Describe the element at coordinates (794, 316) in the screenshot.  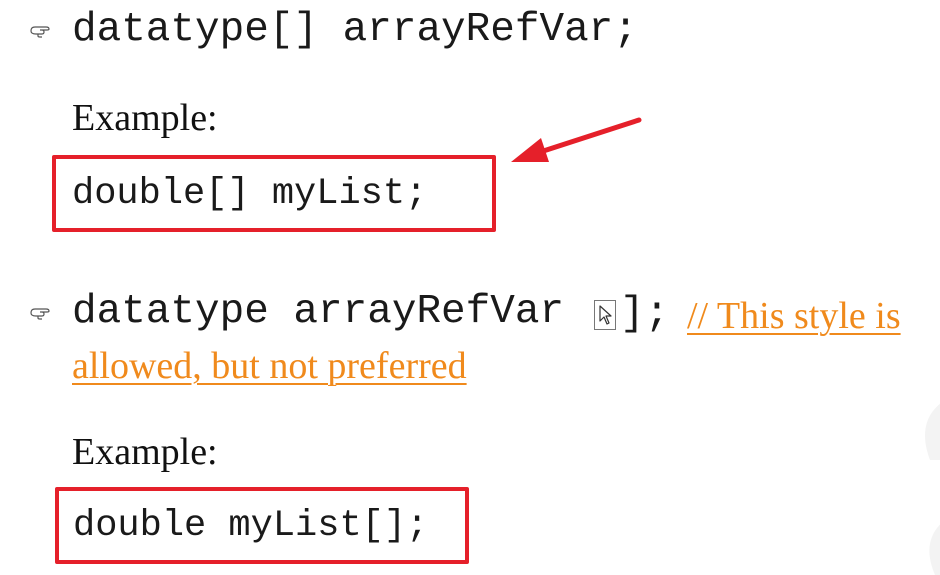
I see `note-line-1: // This style is` at that location.